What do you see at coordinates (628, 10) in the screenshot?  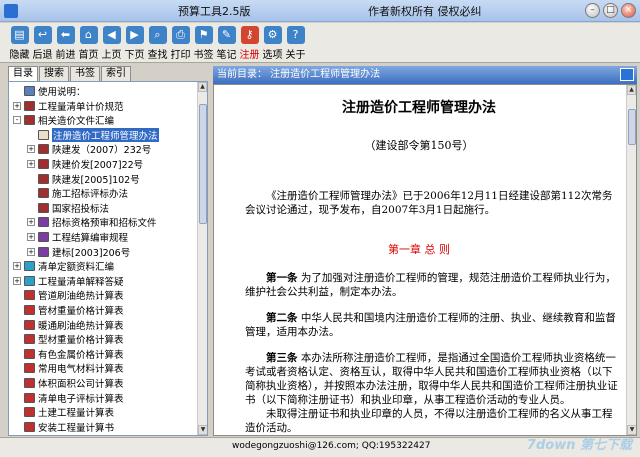 I see `close-button: ×` at bounding box center [628, 10].